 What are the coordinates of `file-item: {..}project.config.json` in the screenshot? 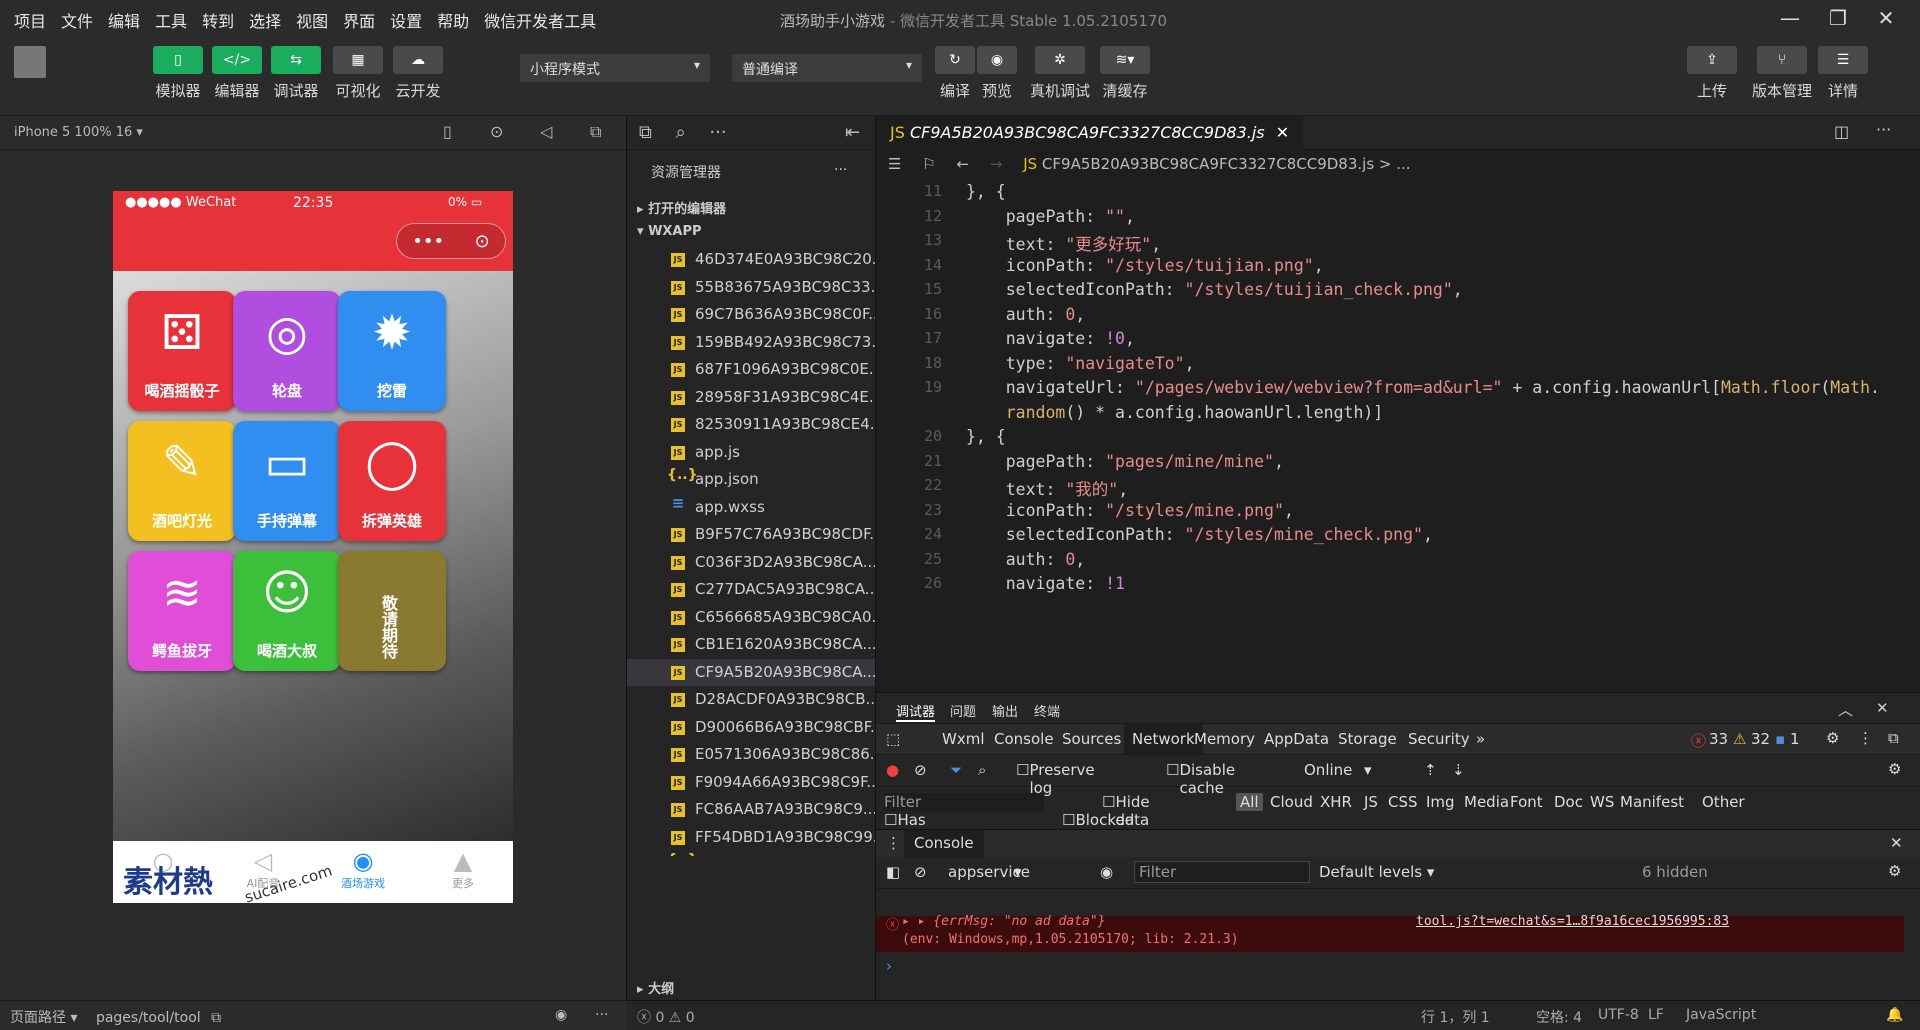 It's located at (751, 853).